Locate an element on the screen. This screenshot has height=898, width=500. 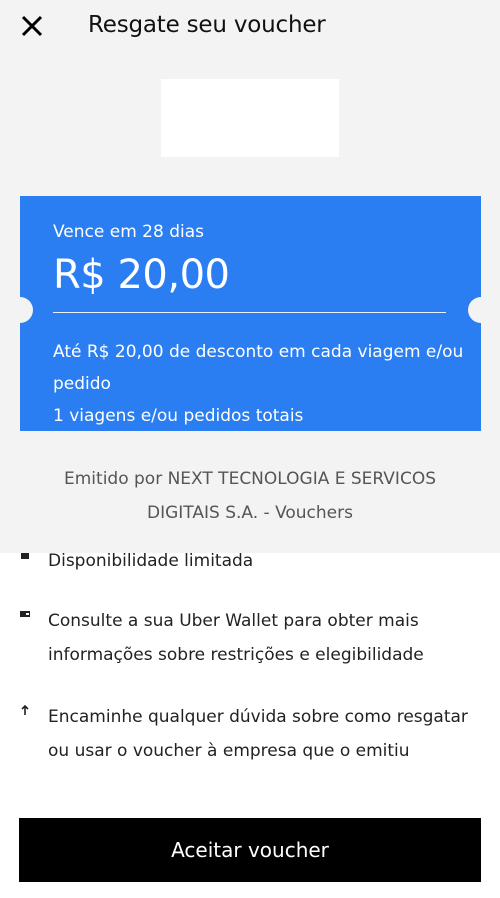
card-divider is located at coordinates (249, 312).